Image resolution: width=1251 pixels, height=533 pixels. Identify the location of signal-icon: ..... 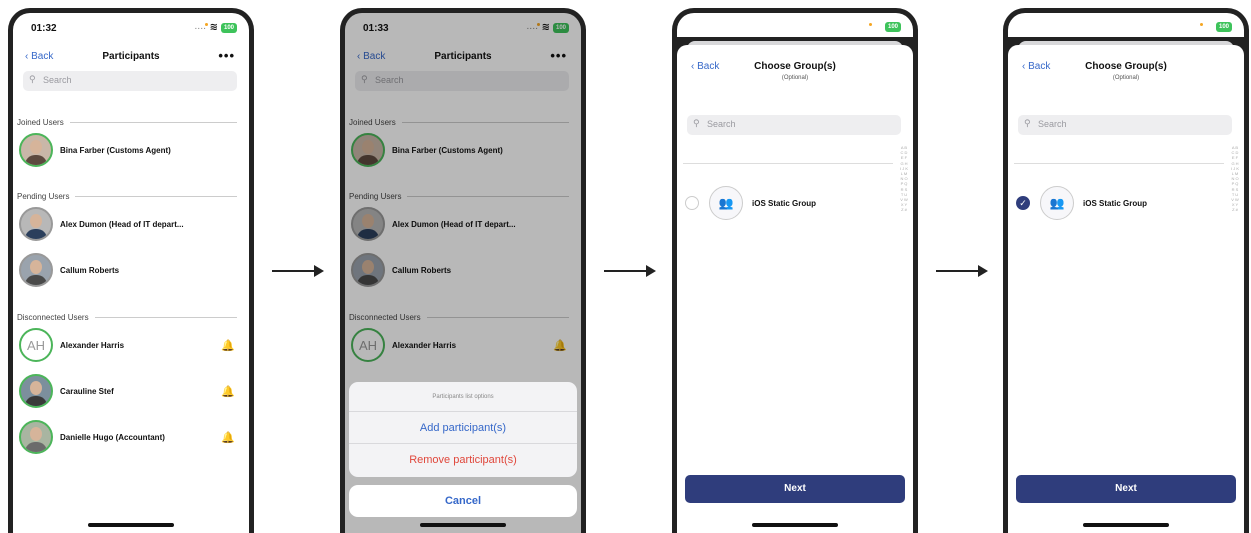
(200, 27).